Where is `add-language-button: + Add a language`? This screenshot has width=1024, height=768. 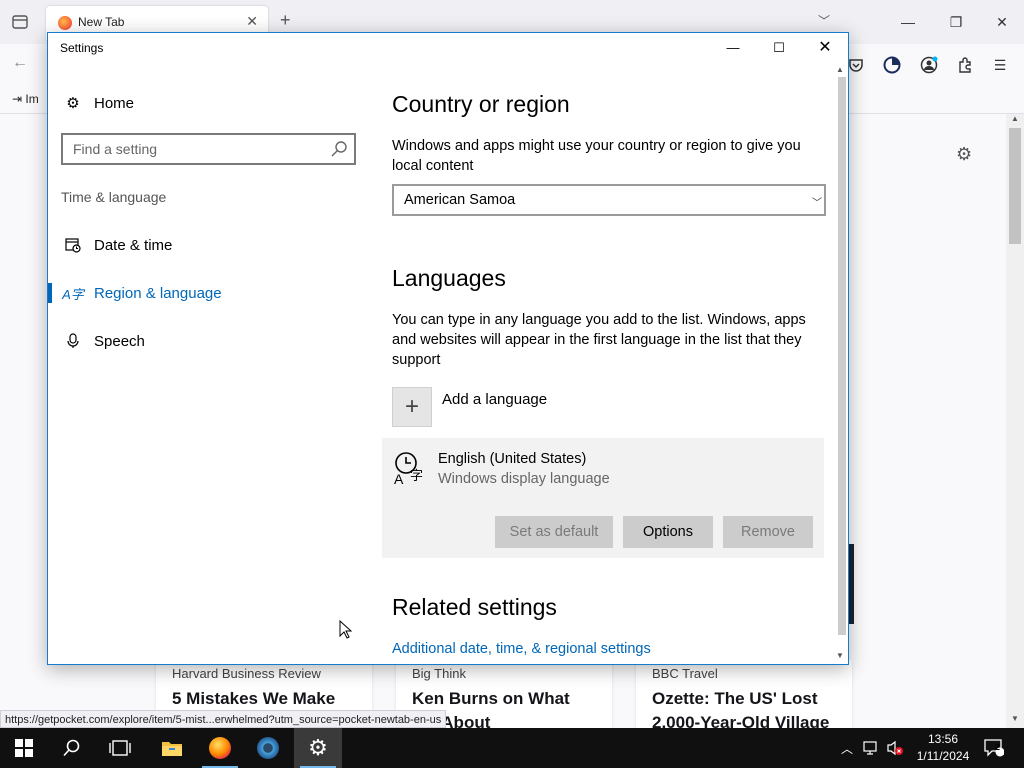 add-language-button: + Add a language is located at coordinates (469, 407).